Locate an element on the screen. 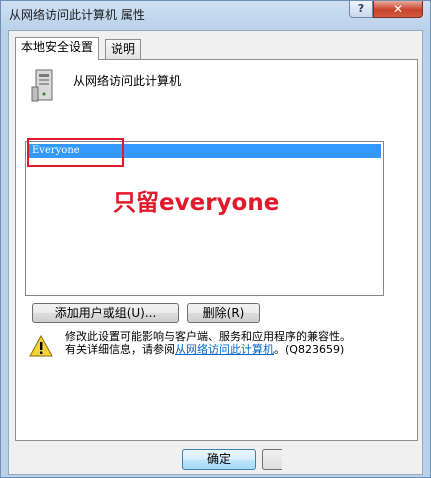 This screenshot has height=478, width=431. policy-help-link: 从网络访问此计算机 is located at coordinates (224, 349).